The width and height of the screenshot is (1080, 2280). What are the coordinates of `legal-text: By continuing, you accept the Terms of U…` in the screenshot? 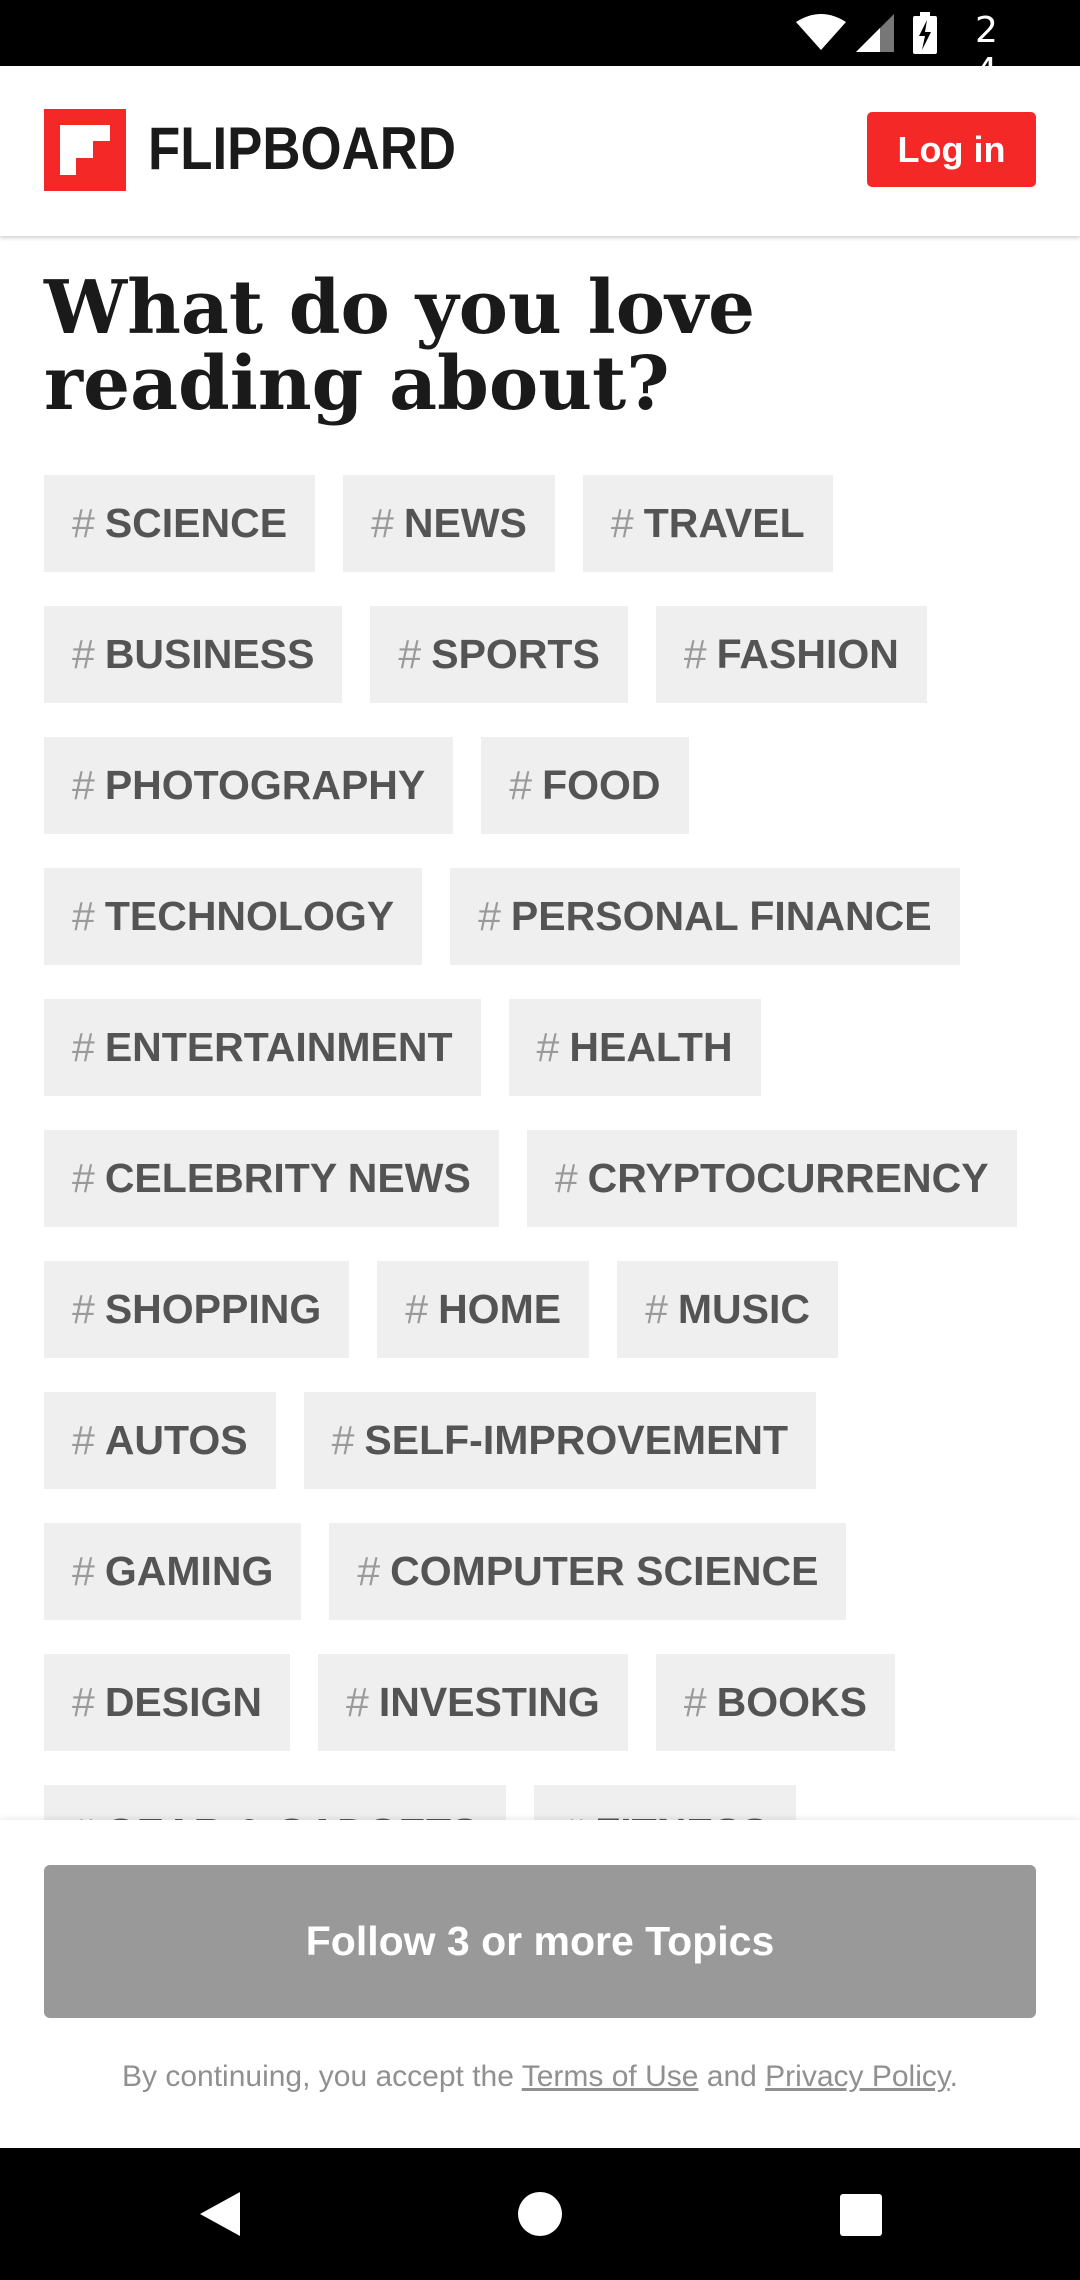 It's located at (540, 2077).